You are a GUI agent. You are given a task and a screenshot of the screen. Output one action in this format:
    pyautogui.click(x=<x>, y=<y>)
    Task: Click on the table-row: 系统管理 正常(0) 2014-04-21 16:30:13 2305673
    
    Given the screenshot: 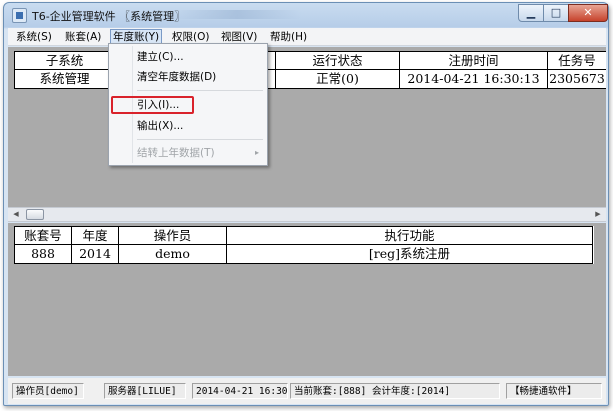 What is the action you would take?
    pyautogui.click(x=310, y=79)
    